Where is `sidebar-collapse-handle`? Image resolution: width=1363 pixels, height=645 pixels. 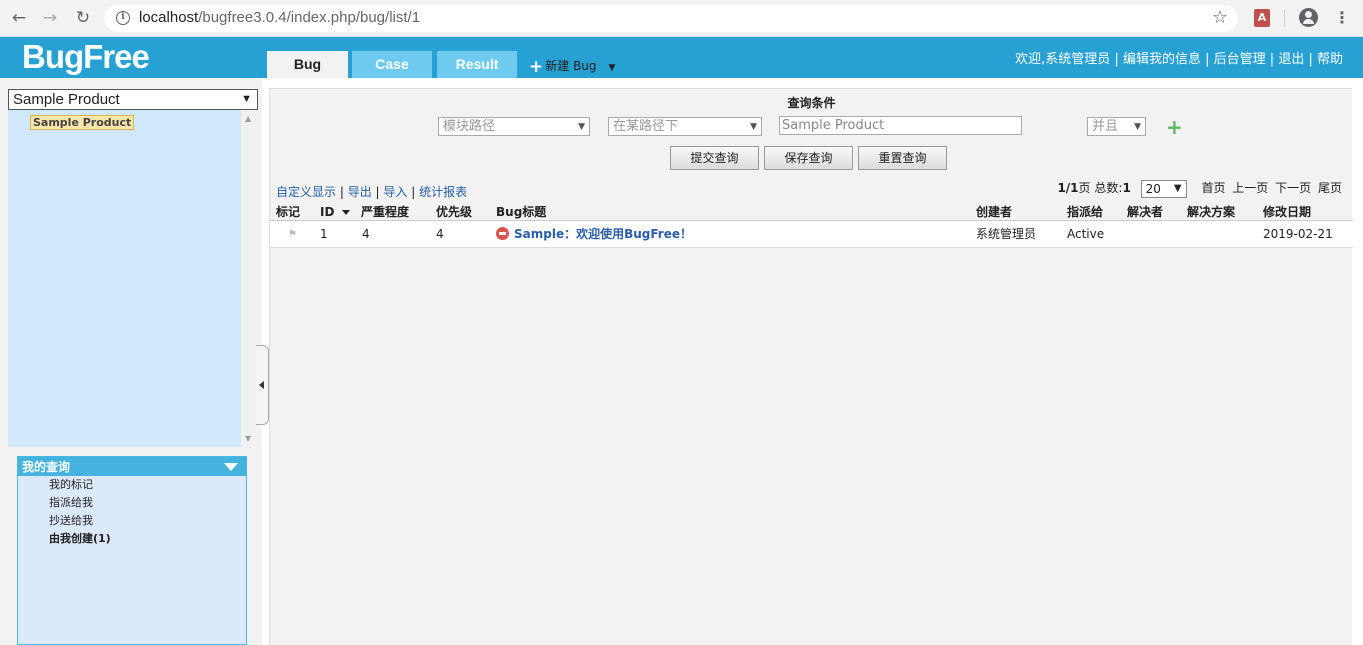 sidebar-collapse-handle is located at coordinates (262, 385).